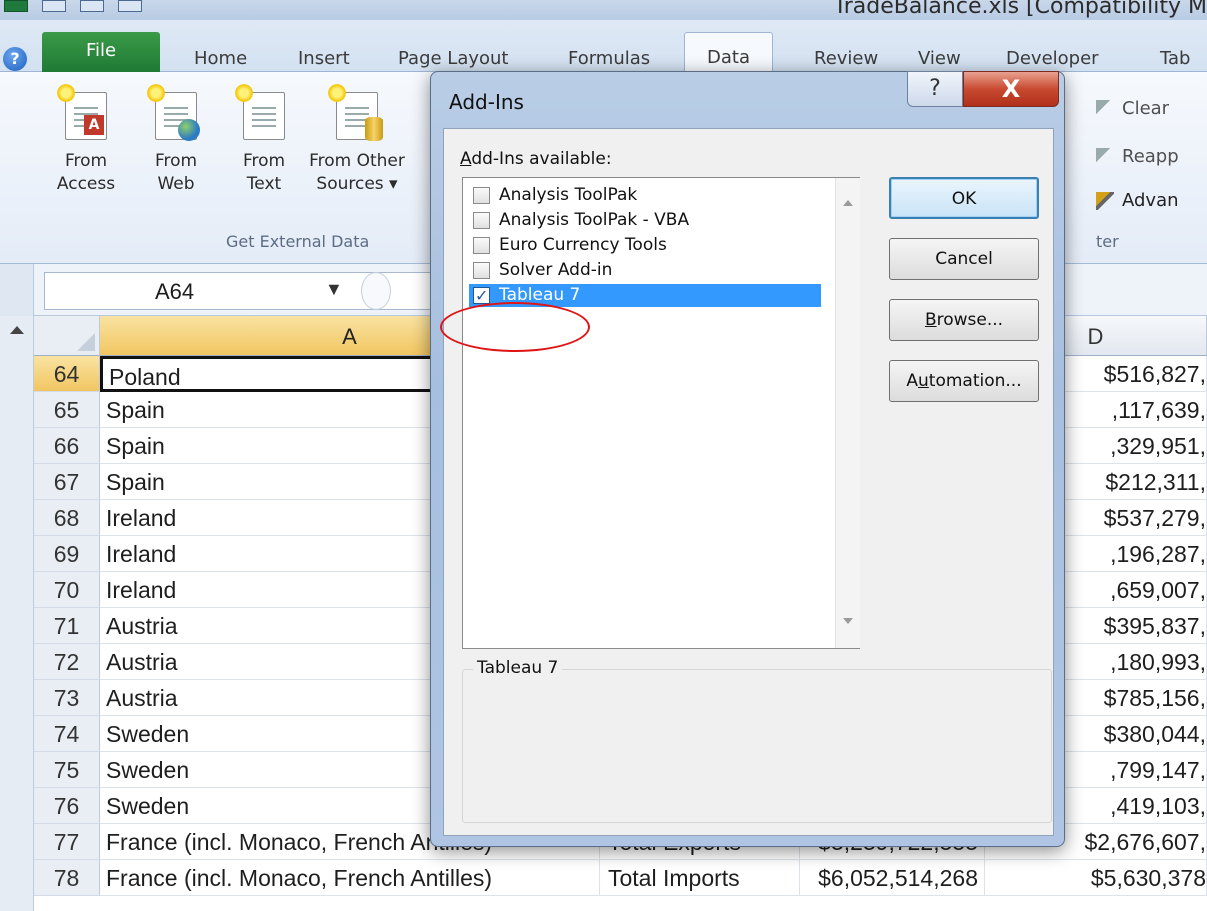 This screenshot has height=911, width=1207. What do you see at coordinates (264, 172) in the screenshot?
I see `from-text-label: From Text` at bounding box center [264, 172].